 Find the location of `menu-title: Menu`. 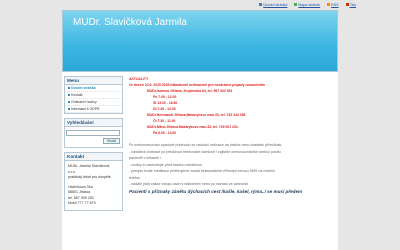

menu-title: Menu is located at coordinates (93, 81).